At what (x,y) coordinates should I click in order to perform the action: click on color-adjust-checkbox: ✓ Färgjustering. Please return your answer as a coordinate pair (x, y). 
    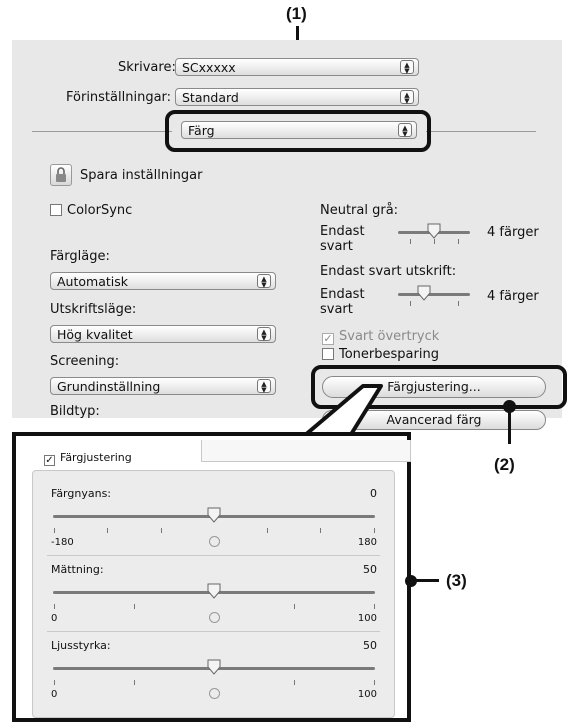
    Looking at the image, I should click on (88, 458).